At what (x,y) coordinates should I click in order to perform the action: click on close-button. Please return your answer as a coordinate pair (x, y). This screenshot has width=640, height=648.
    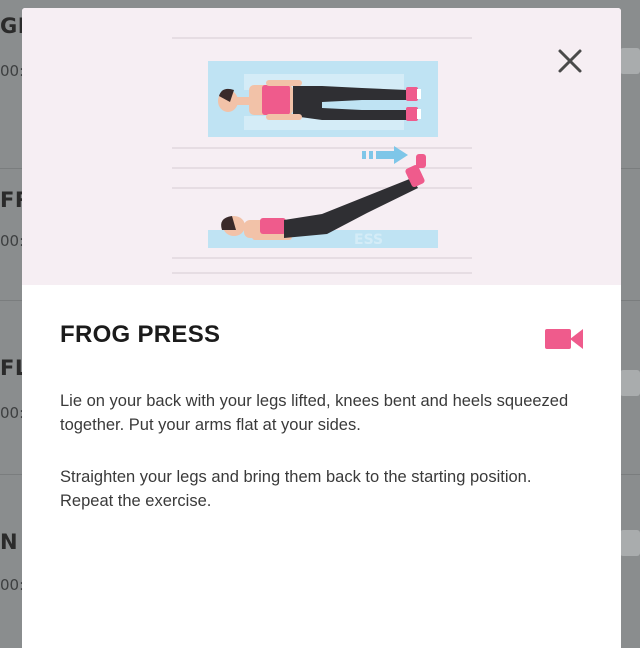
    Looking at the image, I should click on (570, 61).